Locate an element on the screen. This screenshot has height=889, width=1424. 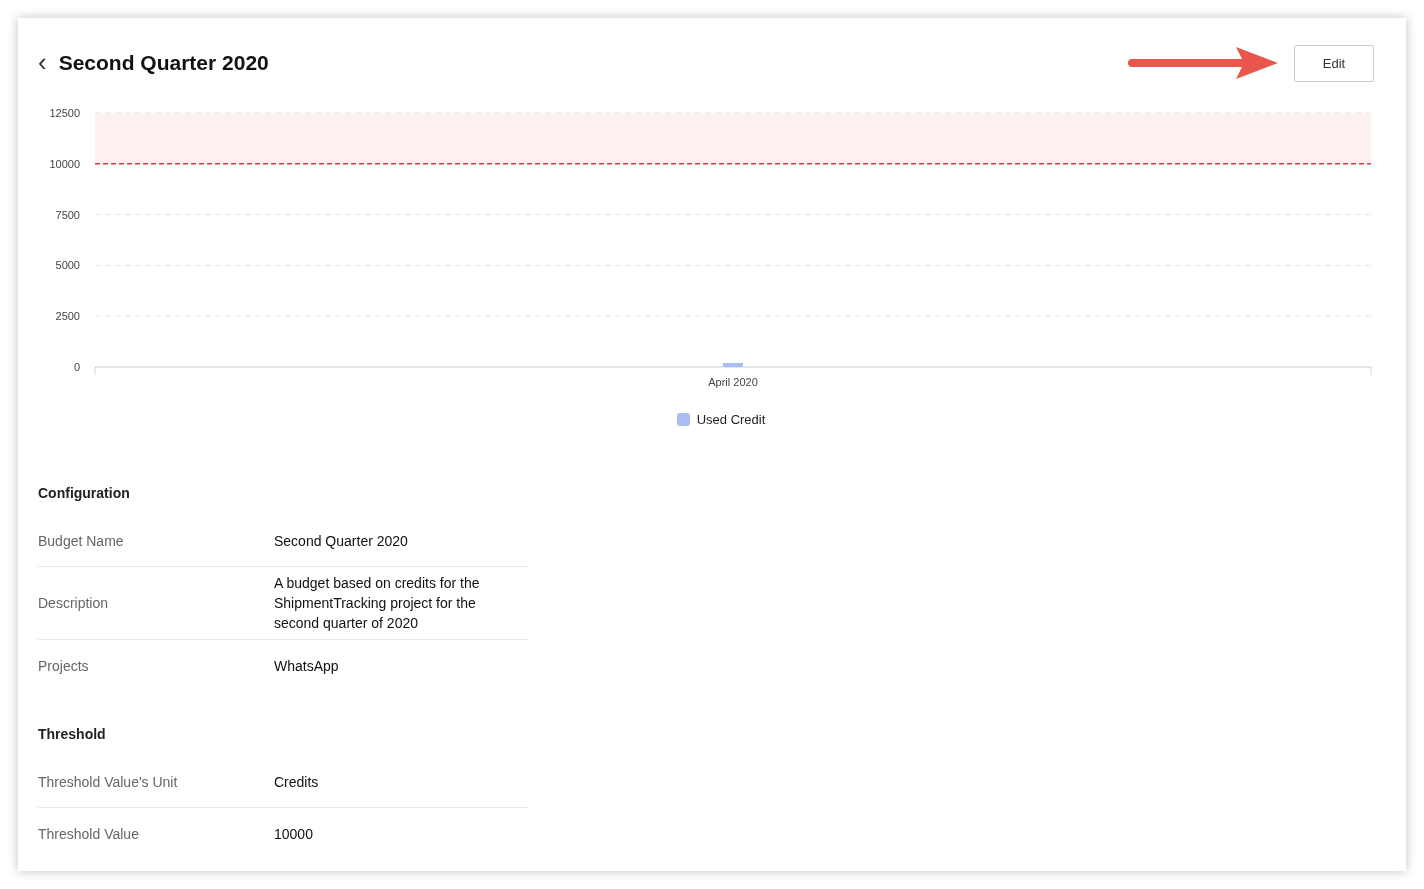
y-tick-label: 0 is located at coordinates (76, 367).